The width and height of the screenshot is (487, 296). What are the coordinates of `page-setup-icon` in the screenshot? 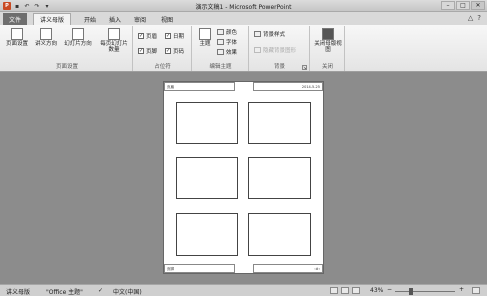 It's located at (17, 34).